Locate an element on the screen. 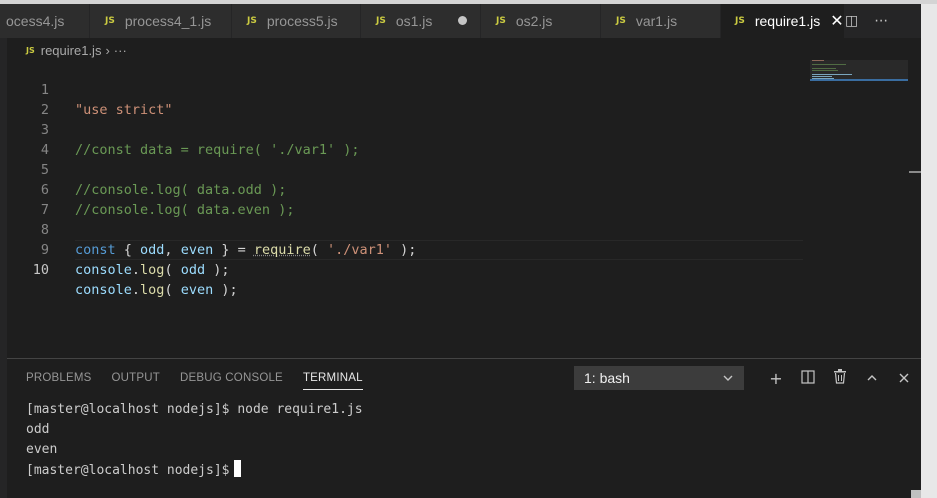 The height and width of the screenshot is (498, 937). breadcrumb: JS require1.js › ··· is located at coordinates (76, 50).